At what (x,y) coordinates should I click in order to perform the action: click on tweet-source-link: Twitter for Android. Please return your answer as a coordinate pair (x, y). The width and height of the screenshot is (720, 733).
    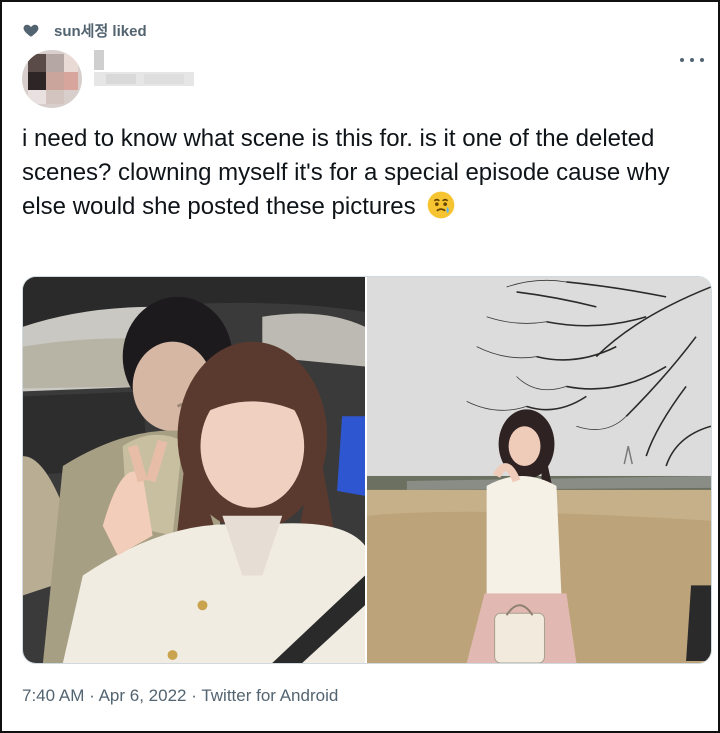
    Looking at the image, I should click on (269, 695).